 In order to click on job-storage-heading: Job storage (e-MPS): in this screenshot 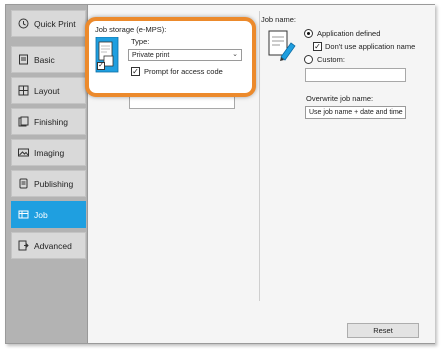, I will do `click(131, 29)`.